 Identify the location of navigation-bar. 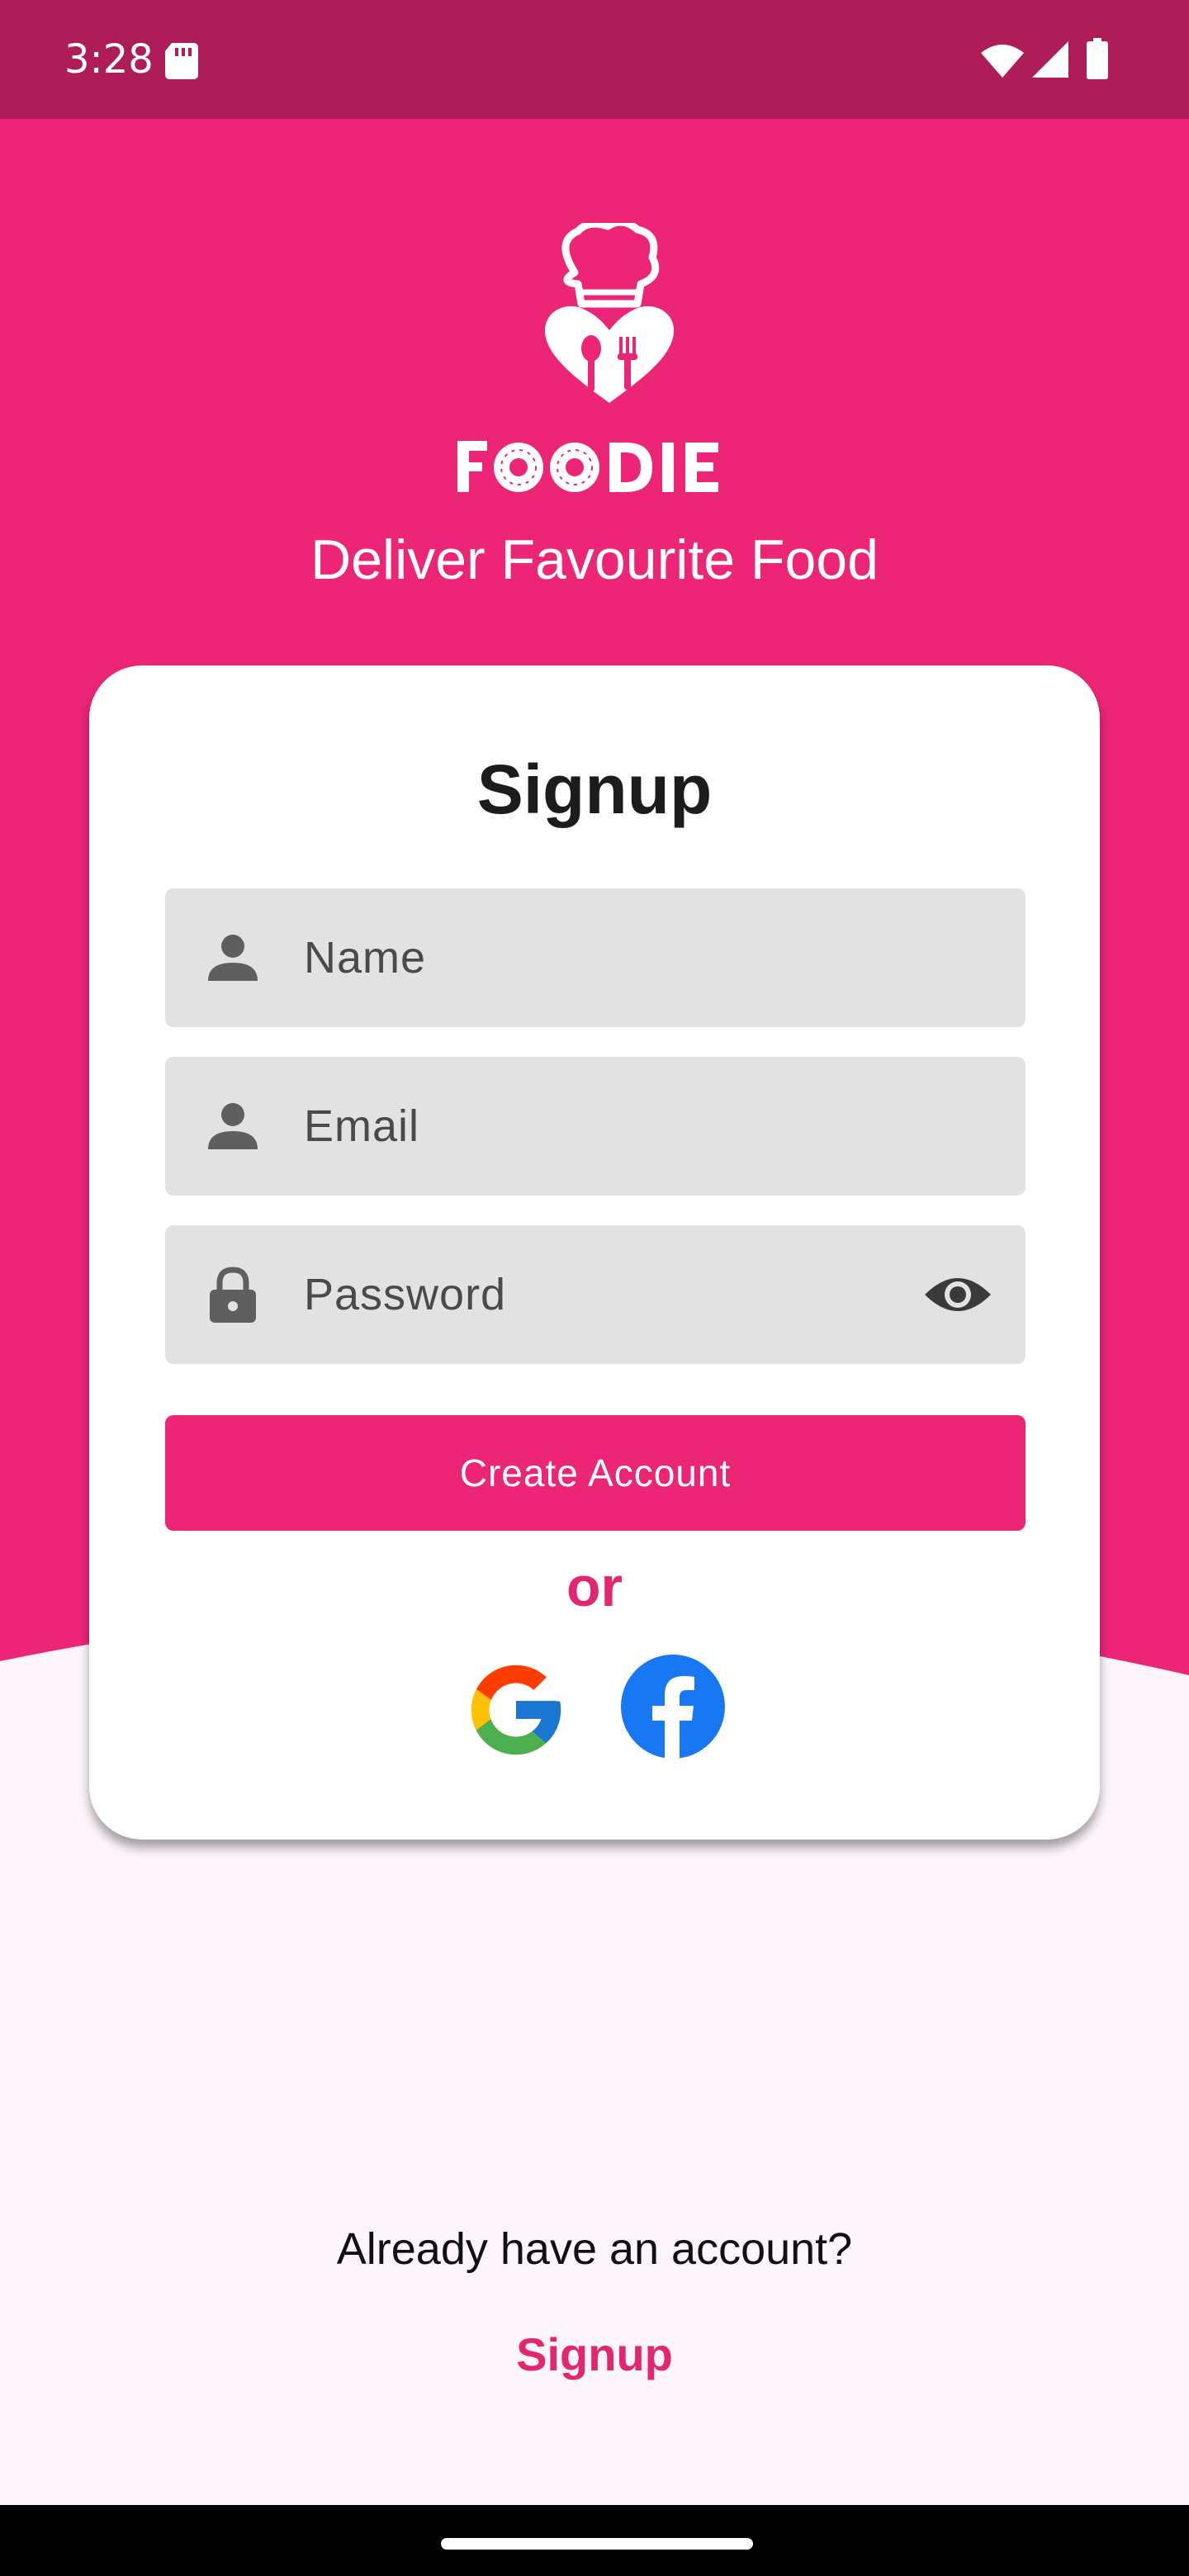
(594, 2540).